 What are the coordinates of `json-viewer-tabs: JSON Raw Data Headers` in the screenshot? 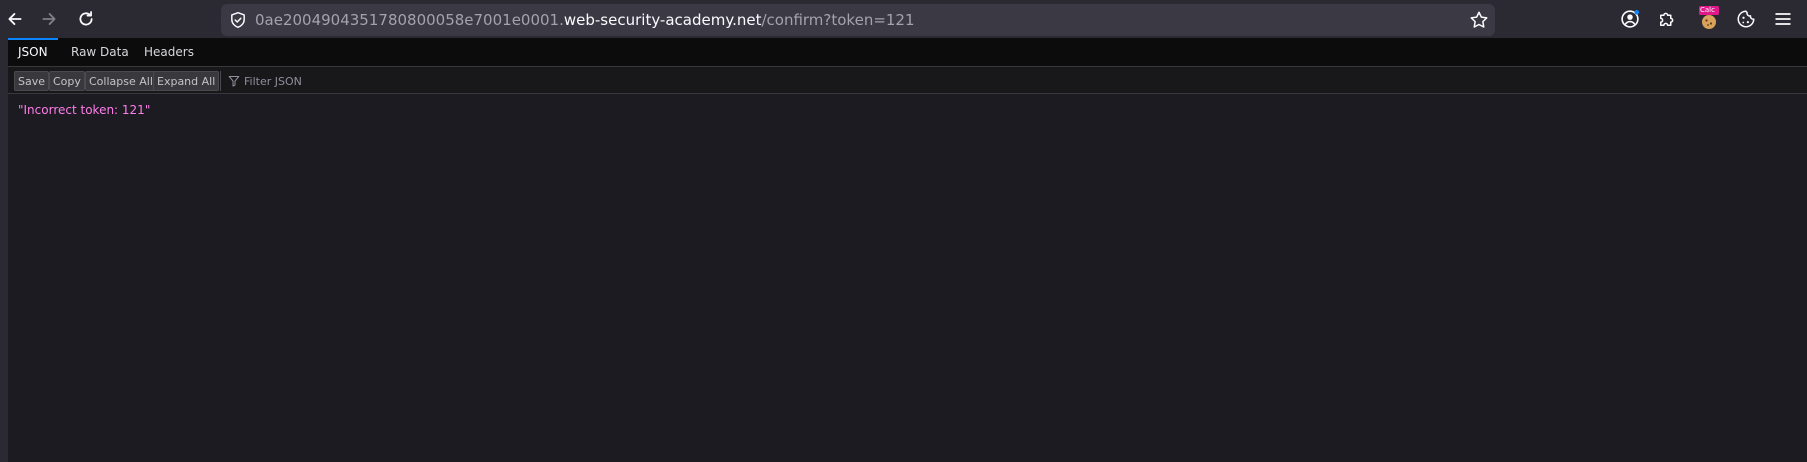 It's located at (907, 52).